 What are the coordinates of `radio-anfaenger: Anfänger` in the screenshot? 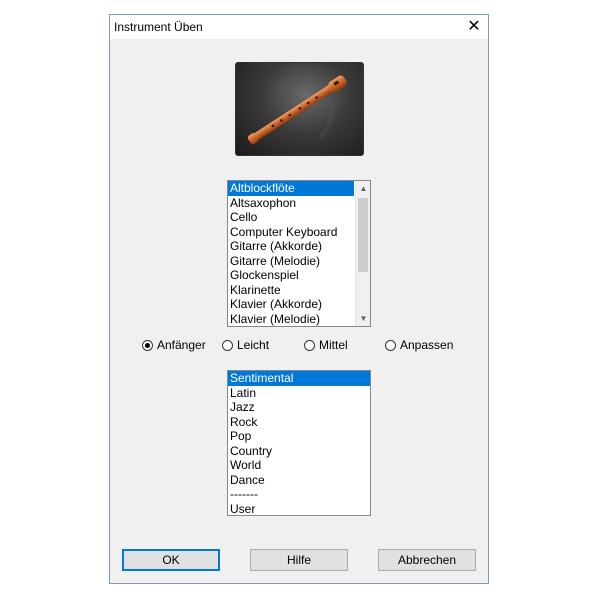 It's located at (174, 345).